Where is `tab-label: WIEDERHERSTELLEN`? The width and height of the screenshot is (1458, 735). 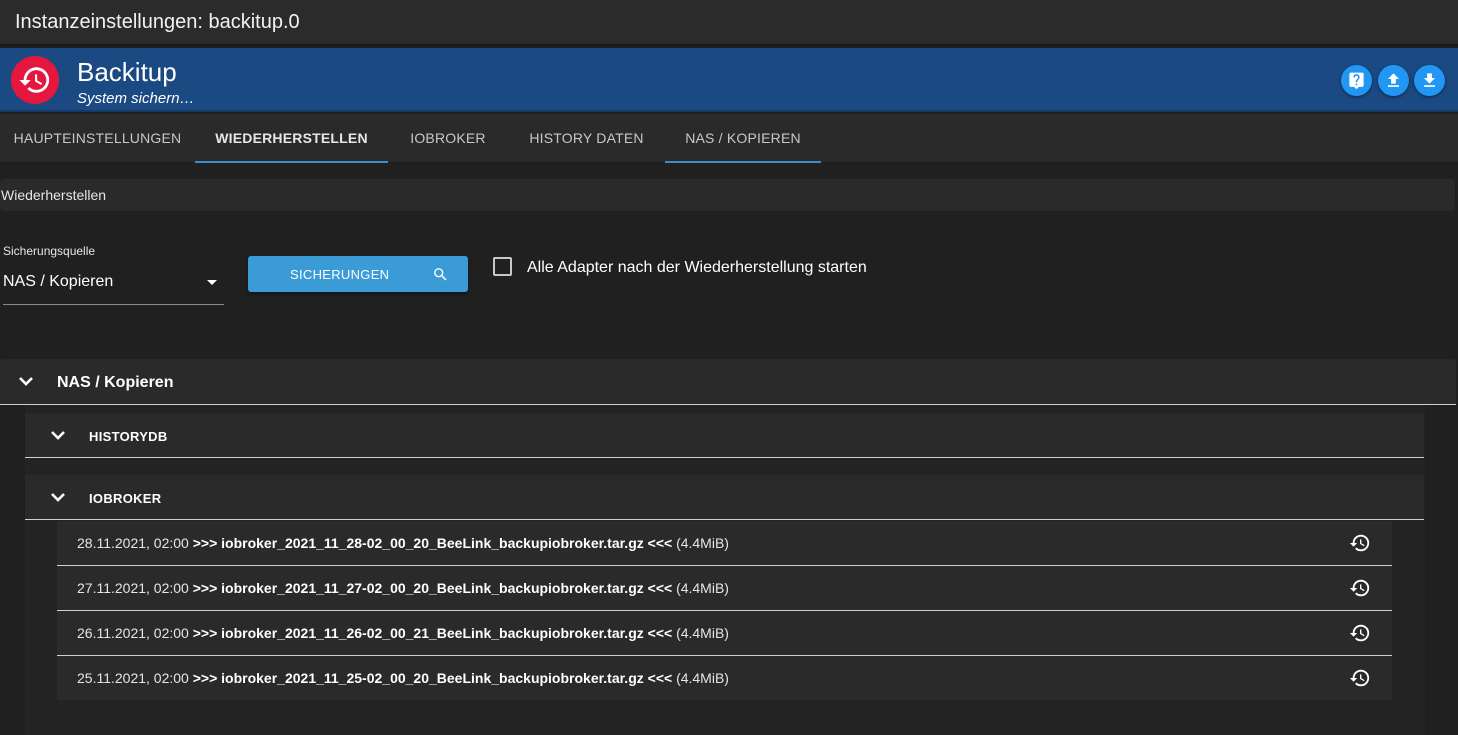
tab-label: WIEDERHERSTELLEN is located at coordinates (291, 138).